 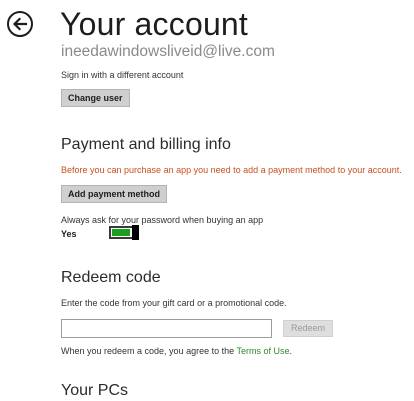 I want to click on page-title: Your account, so click(x=154, y=24).